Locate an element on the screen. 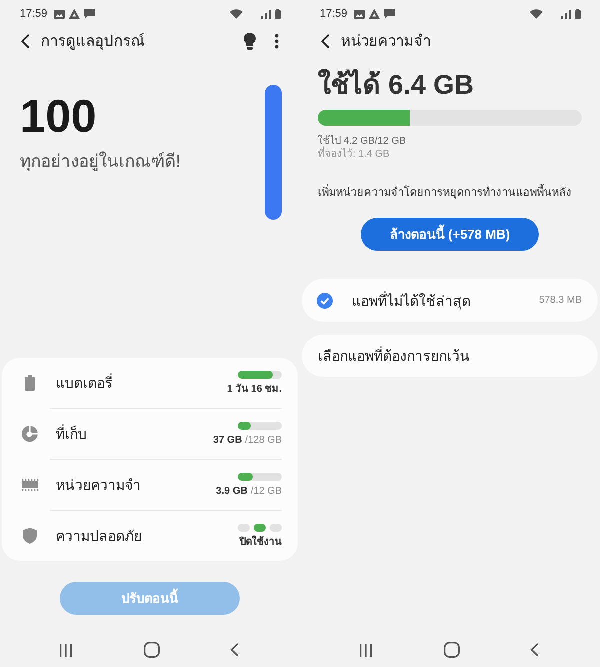 This screenshot has width=600, height=667. item-label: ความปลอดภัย is located at coordinates (147, 536).